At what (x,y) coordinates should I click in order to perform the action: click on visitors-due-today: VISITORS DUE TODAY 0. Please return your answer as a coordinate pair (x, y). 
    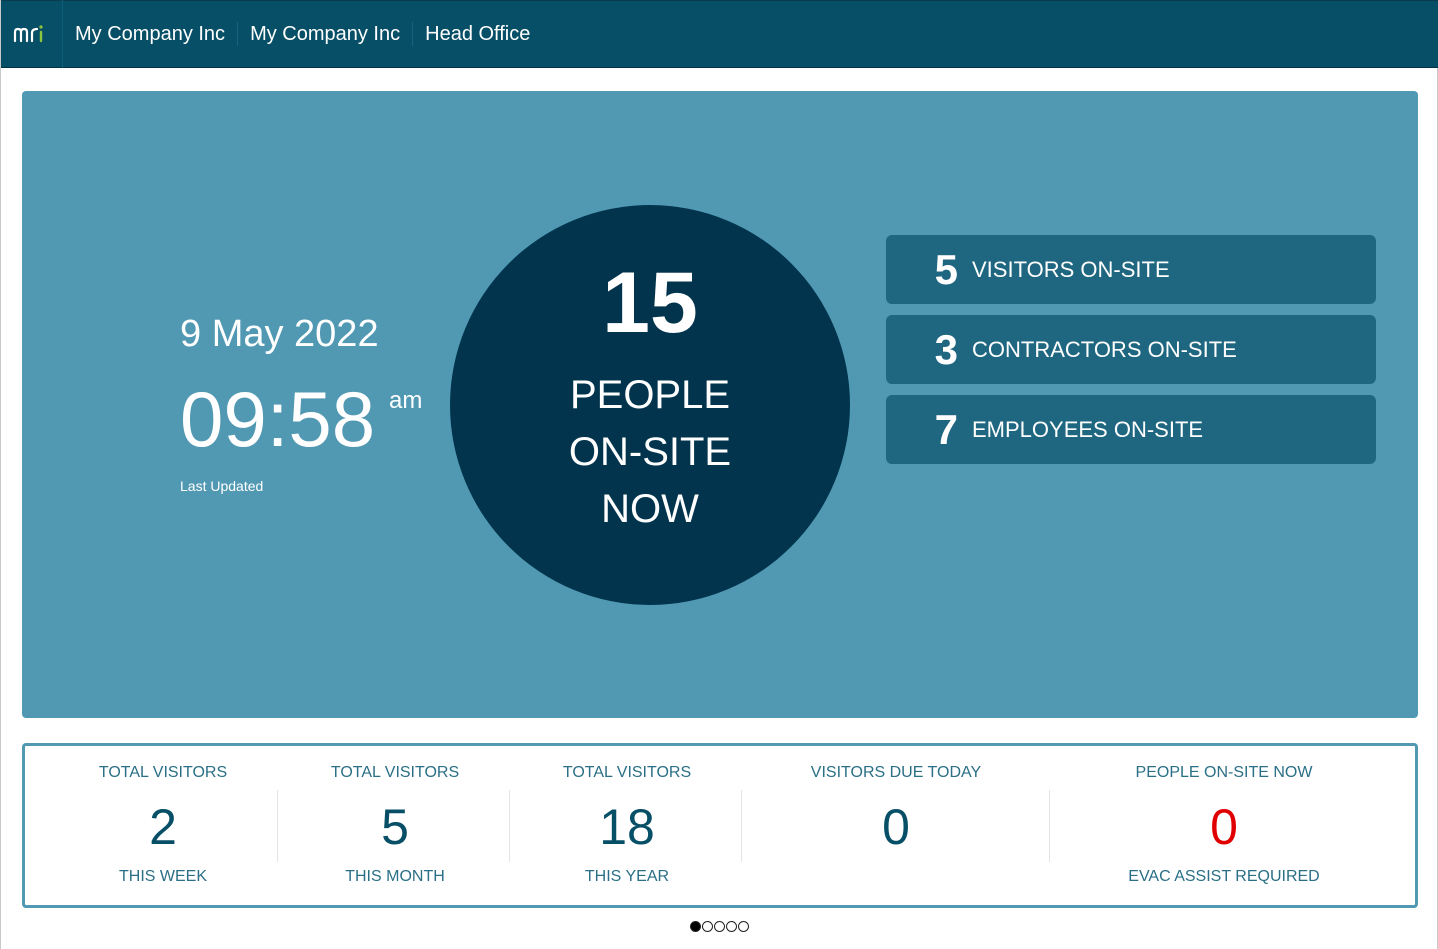
    Looking at the image, I should click on (896, 825).